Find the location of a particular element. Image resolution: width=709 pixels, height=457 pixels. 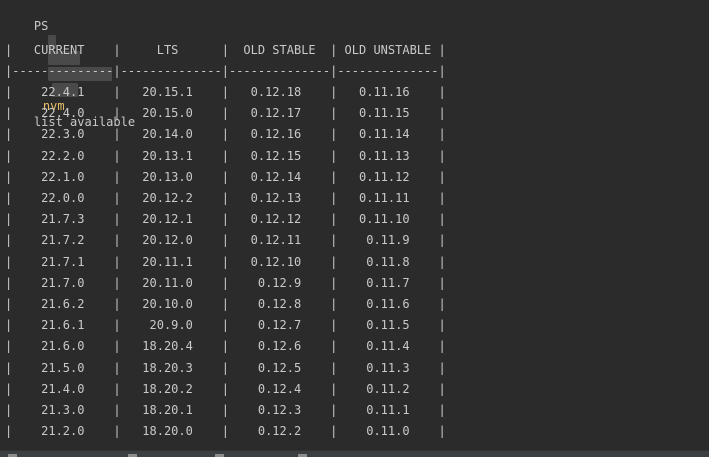

table-row: | 21.7.2 | 20.12.0 | 0.12.11 | 0.11.9 | is located at coordinates (225, 240).